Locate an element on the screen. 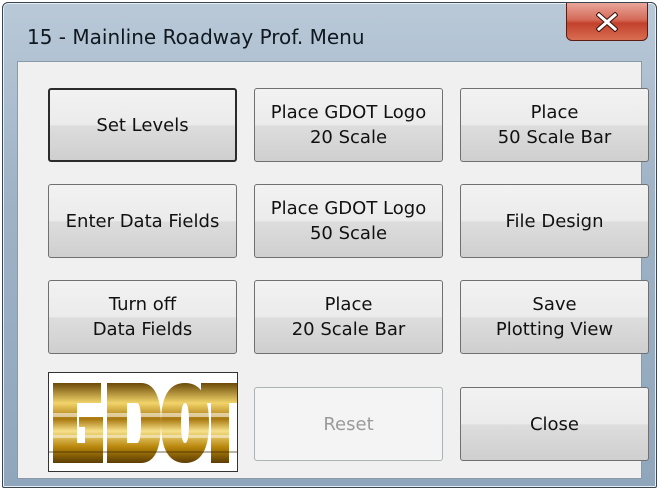 The image size is (661, 494). place-50-scale-bar-button: Place 50 Scale Bar is located at coordinates (554, 125).